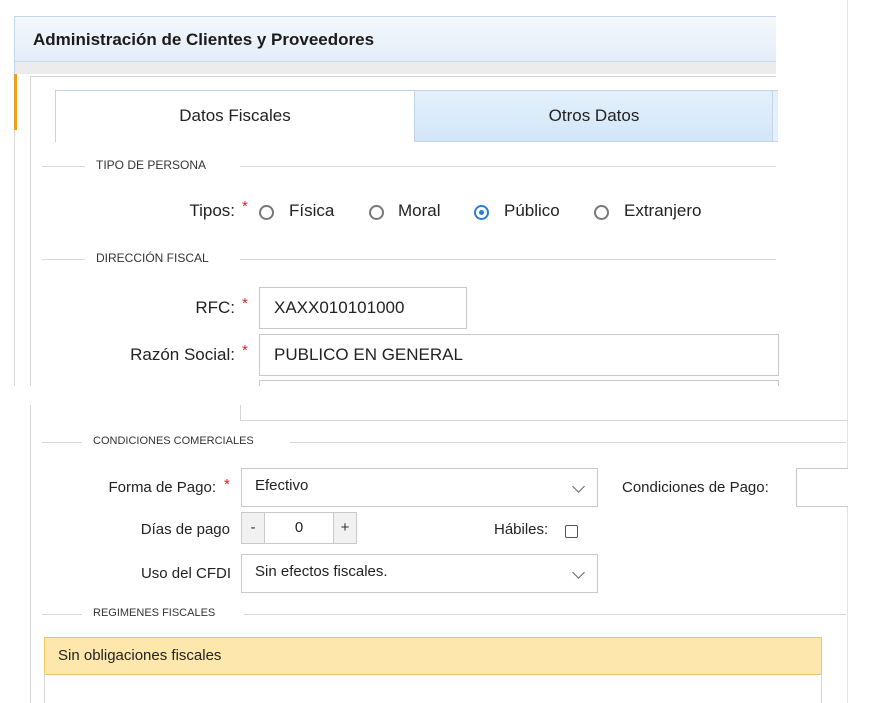 Image resolution: width=873 pixels, height=703 pixels. I want to click on radio-publico, so click(481, 212).